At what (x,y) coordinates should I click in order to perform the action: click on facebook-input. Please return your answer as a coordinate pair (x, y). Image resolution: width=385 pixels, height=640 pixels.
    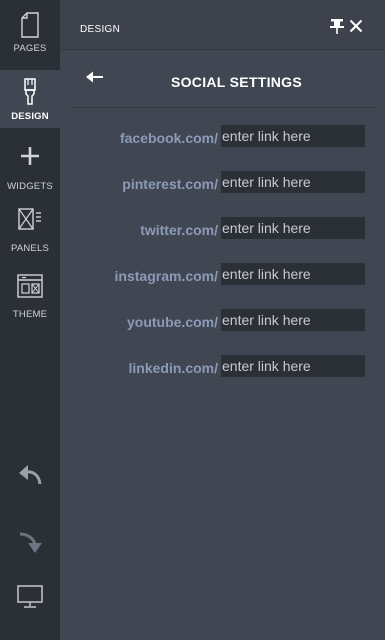
    Looking at the image, I should click on (293, 136).